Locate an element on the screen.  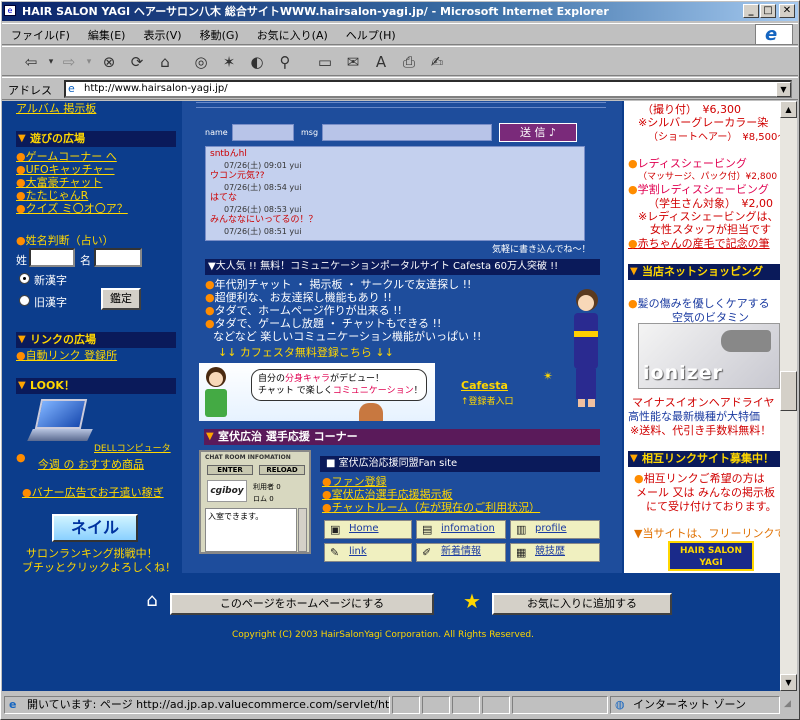
address-bar: アドレス e http://www.hairsalon-yagi.jp/ ▼ is located at coordinates (400, 88).